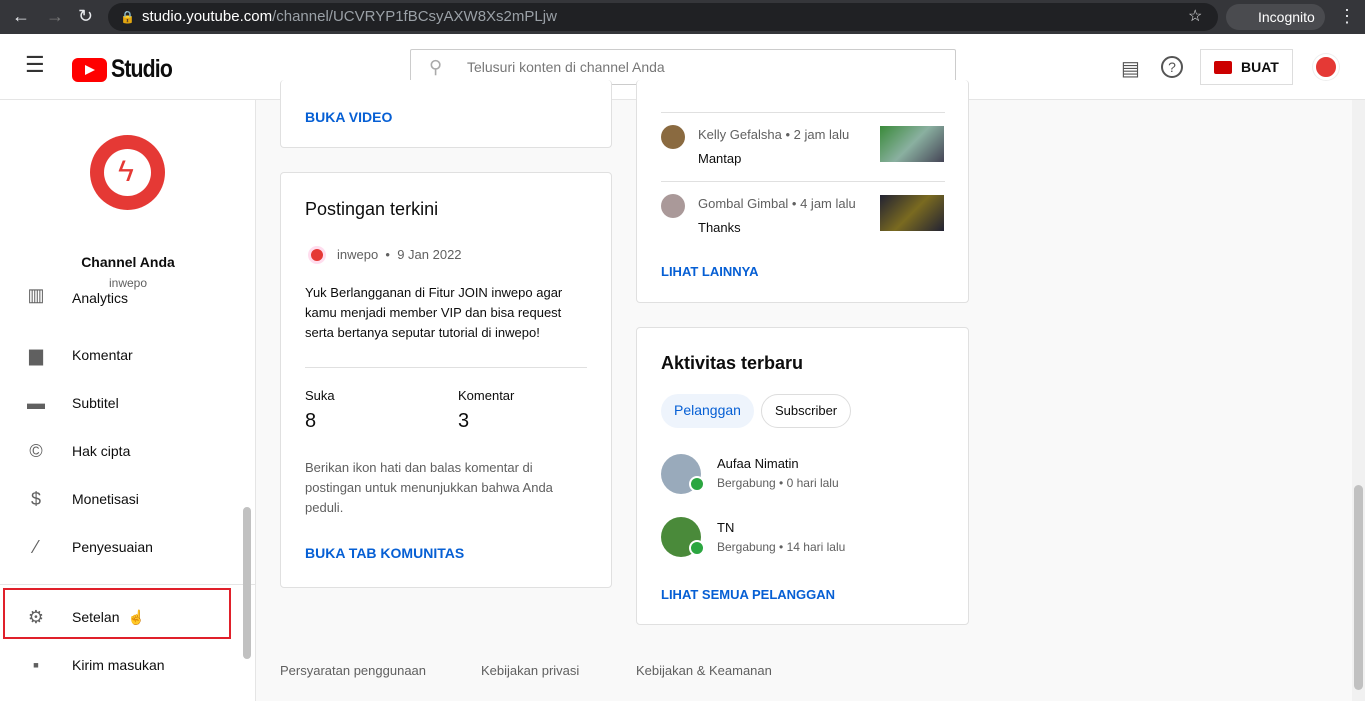 The image size is (1365, 701). Describe the element at coordinates (36, 546) in the screenshot. I see `magic-wand-icon: ⁄` at that location.